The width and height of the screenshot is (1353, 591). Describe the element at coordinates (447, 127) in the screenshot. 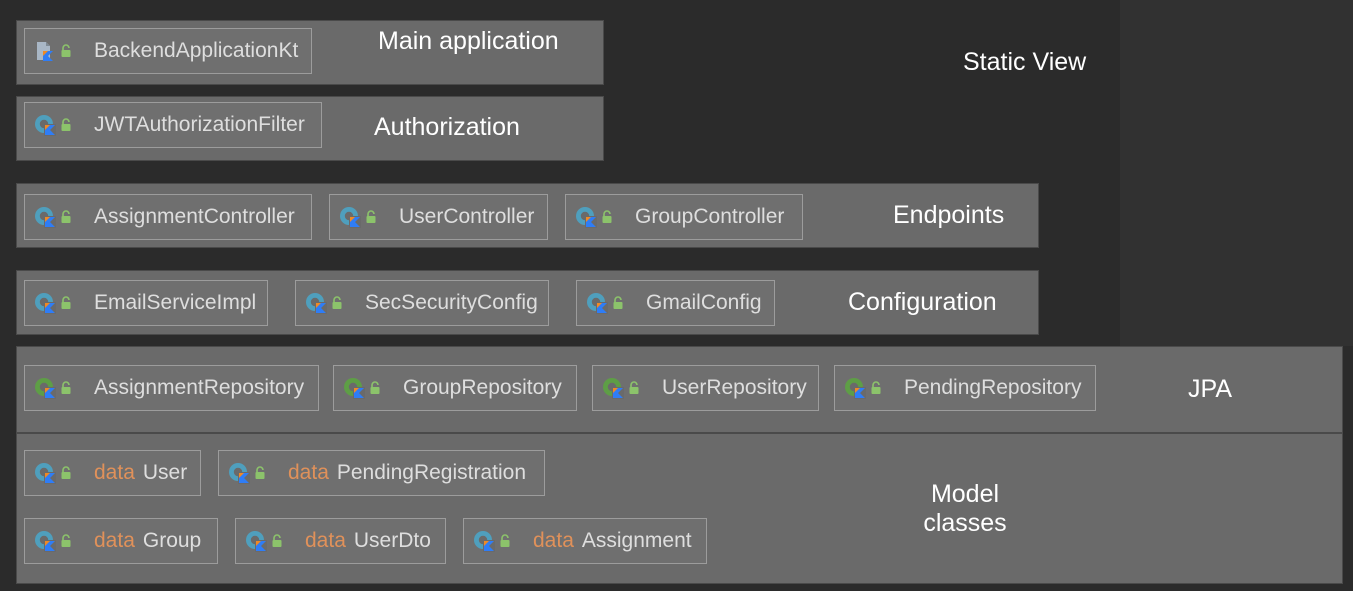

I see `layer-label: Authorization` at that location.